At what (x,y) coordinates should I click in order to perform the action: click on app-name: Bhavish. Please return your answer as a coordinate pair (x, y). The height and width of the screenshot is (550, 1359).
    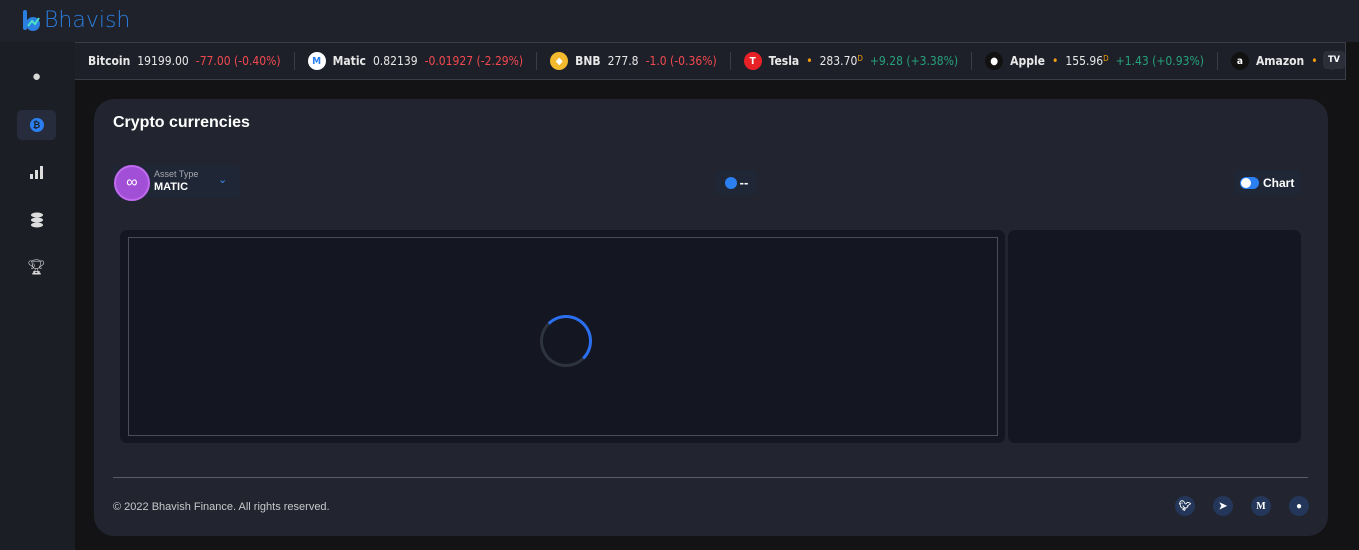
    Looking at the image, I should click on (87, 20).